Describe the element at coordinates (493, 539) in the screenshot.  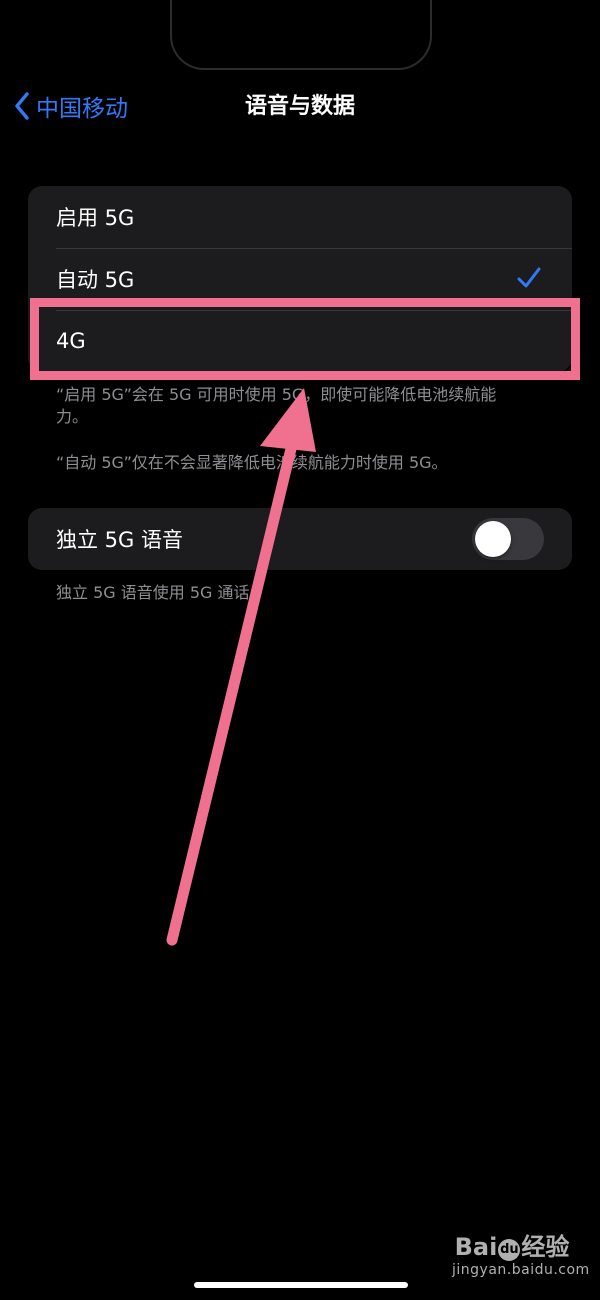
I see `toggle-knob` at that location.